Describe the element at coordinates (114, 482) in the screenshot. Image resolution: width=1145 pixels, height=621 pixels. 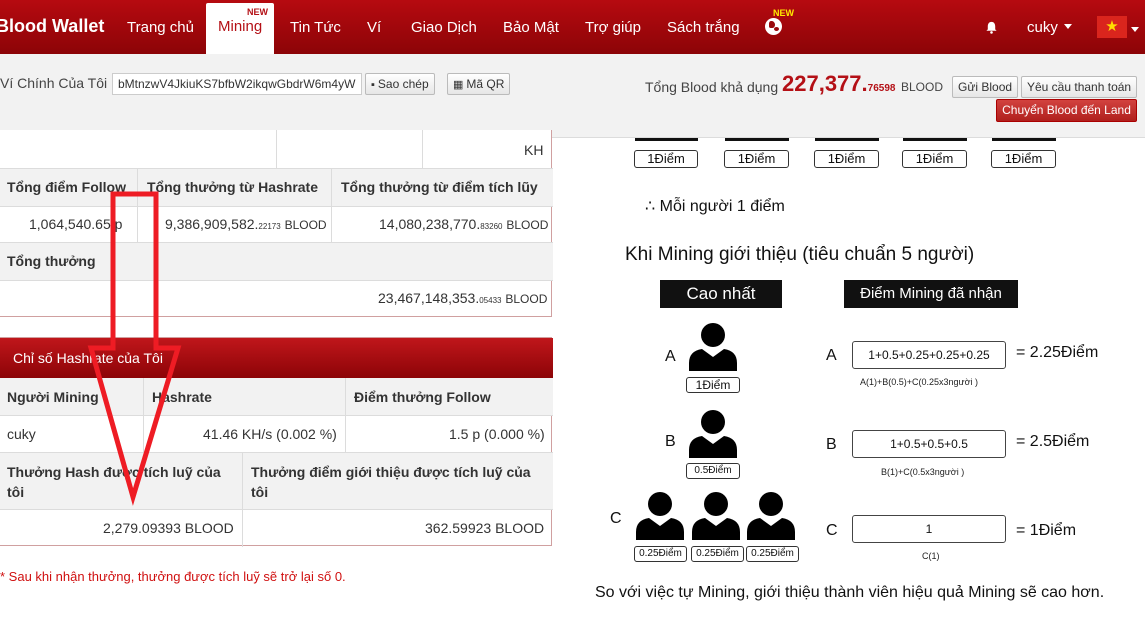
I see `header-accum-hash: Thưởng Hash được tích luỹ của tôi` at that location.